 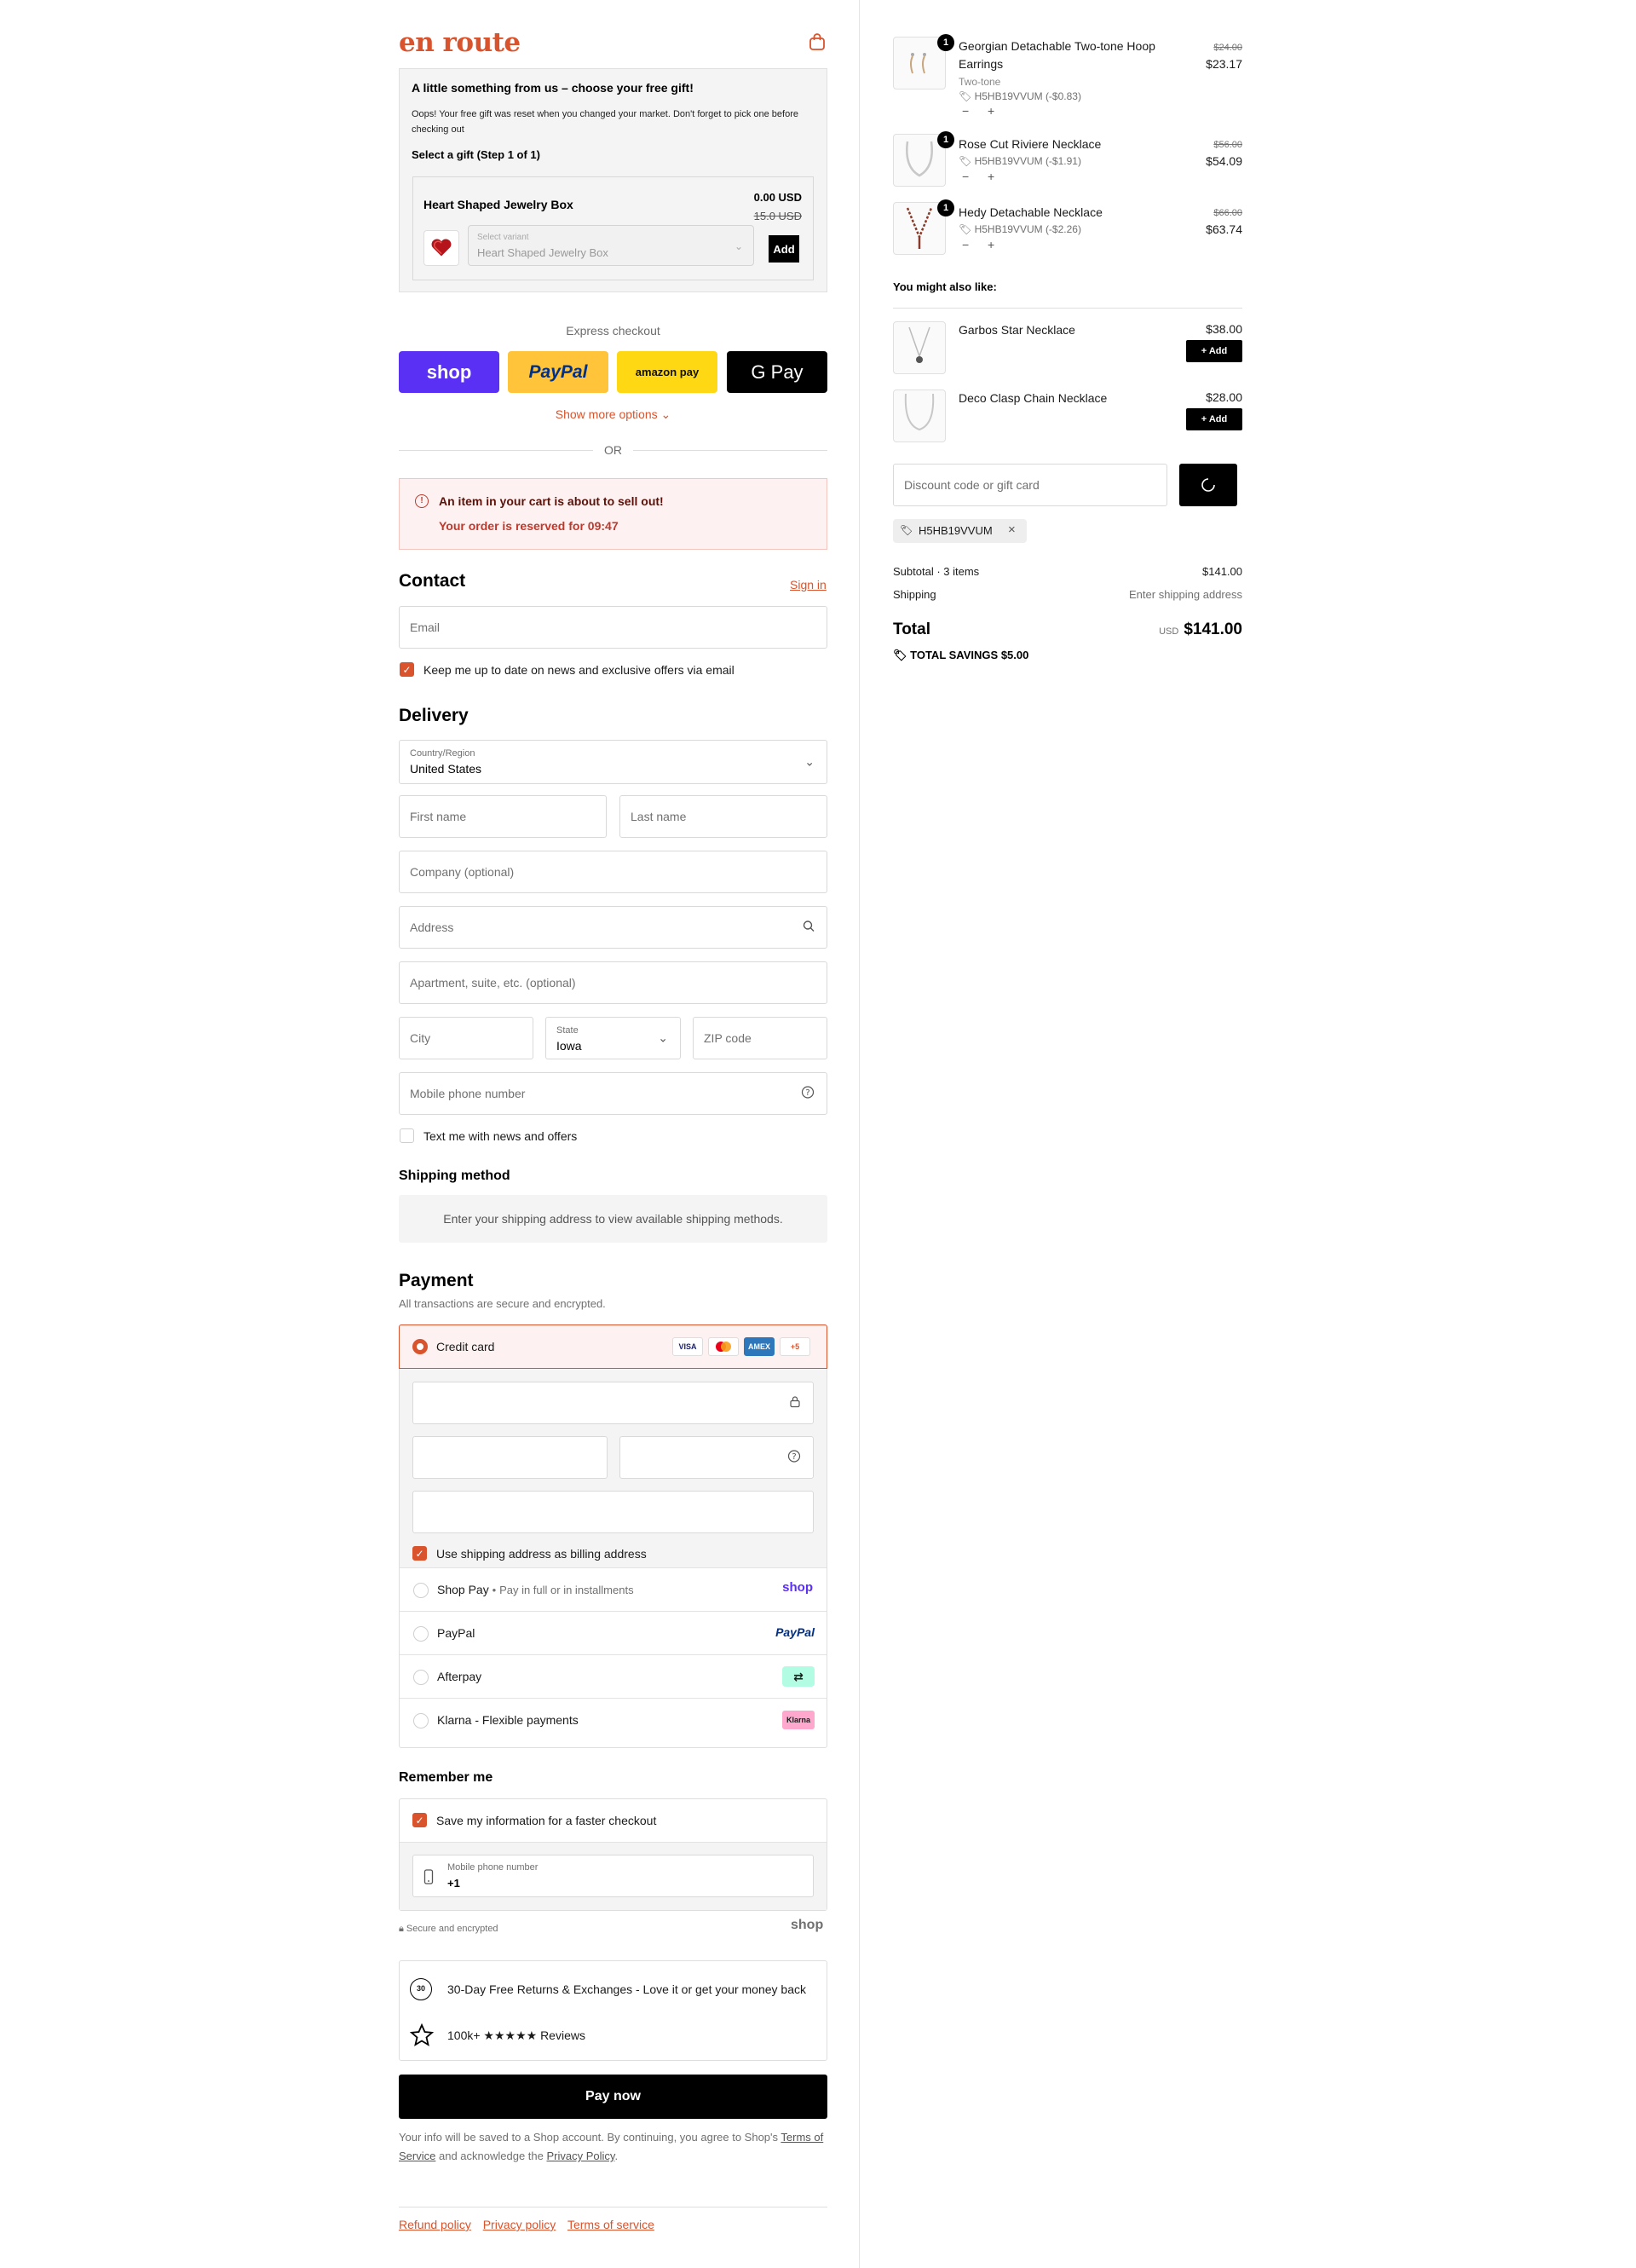 What do you see at coordinates (421, 1634) in the screenshot?
I see `paypal-radio` at bounding box center [421, 1634].